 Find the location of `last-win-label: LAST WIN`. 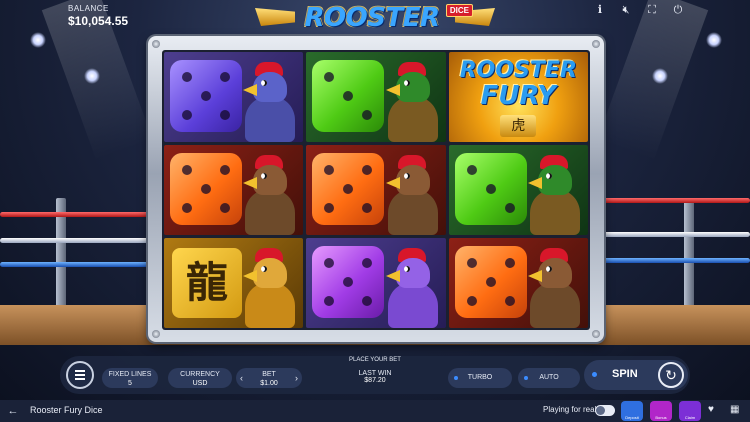

last-win-label: LAST WIN is located at coordinates (375, 373).